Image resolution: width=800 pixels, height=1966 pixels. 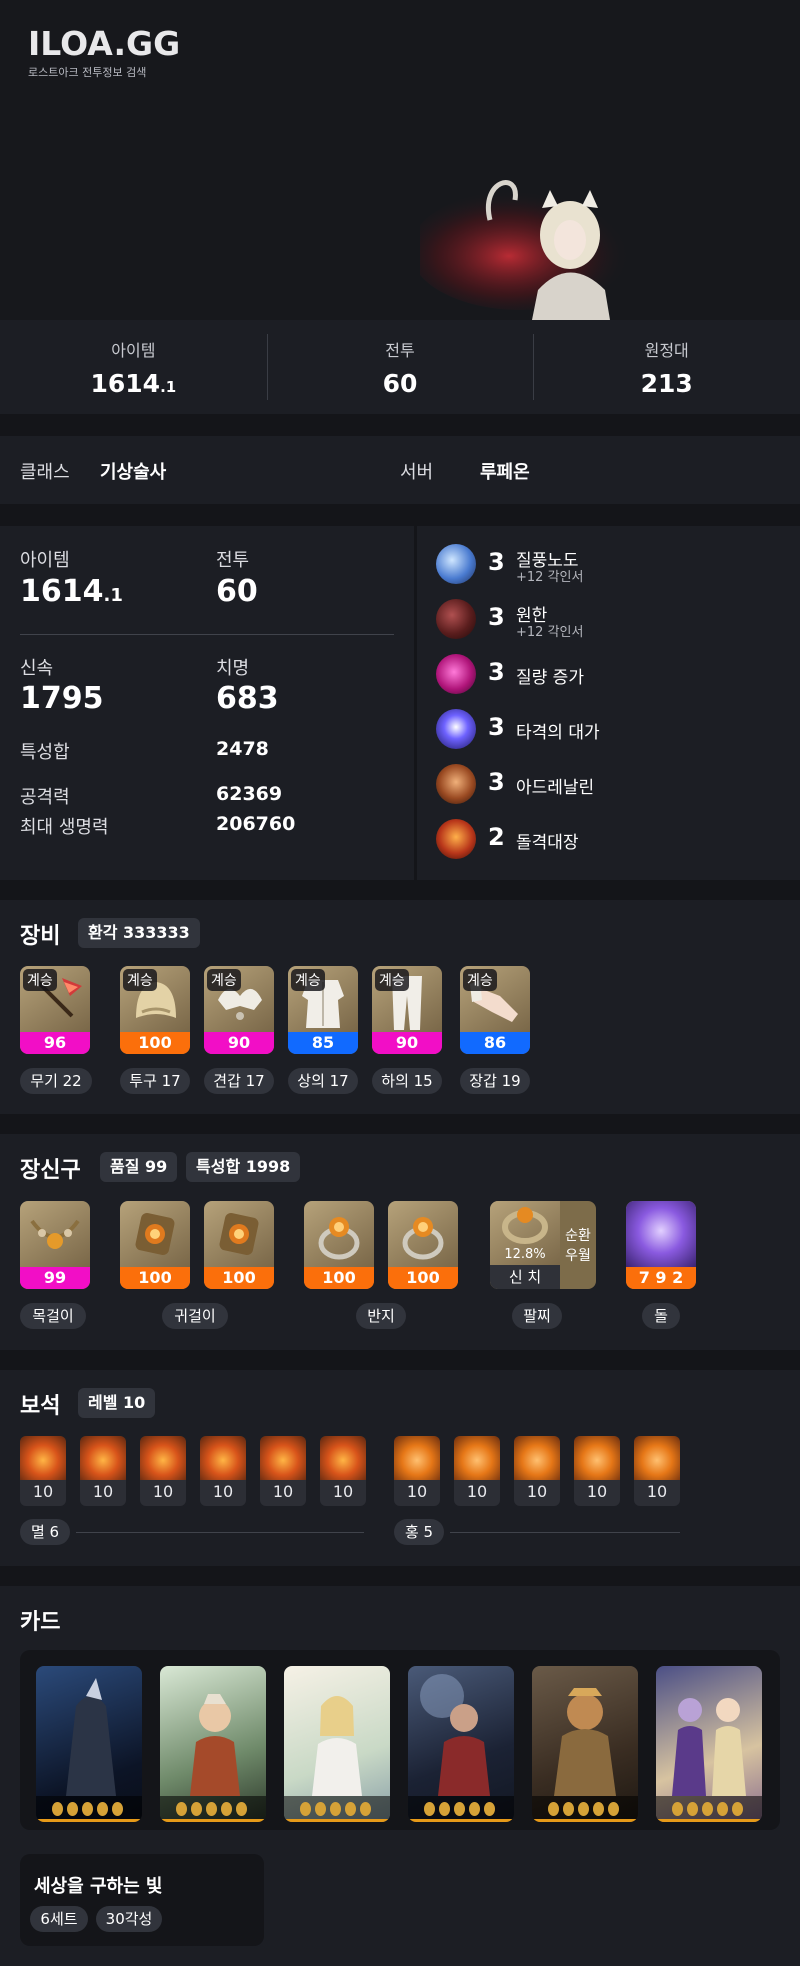 I want to click on engraving-item: 3 질량 증가, so click(x=606, y=674).